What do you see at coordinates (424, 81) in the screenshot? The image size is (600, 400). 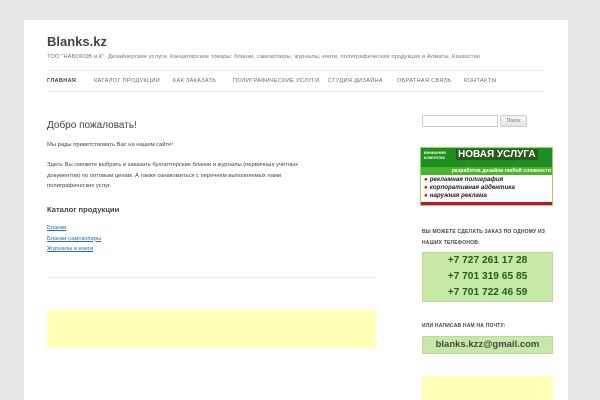 I see `nav-item-feedback: Обратная связь` at bounding box center [424, 81].